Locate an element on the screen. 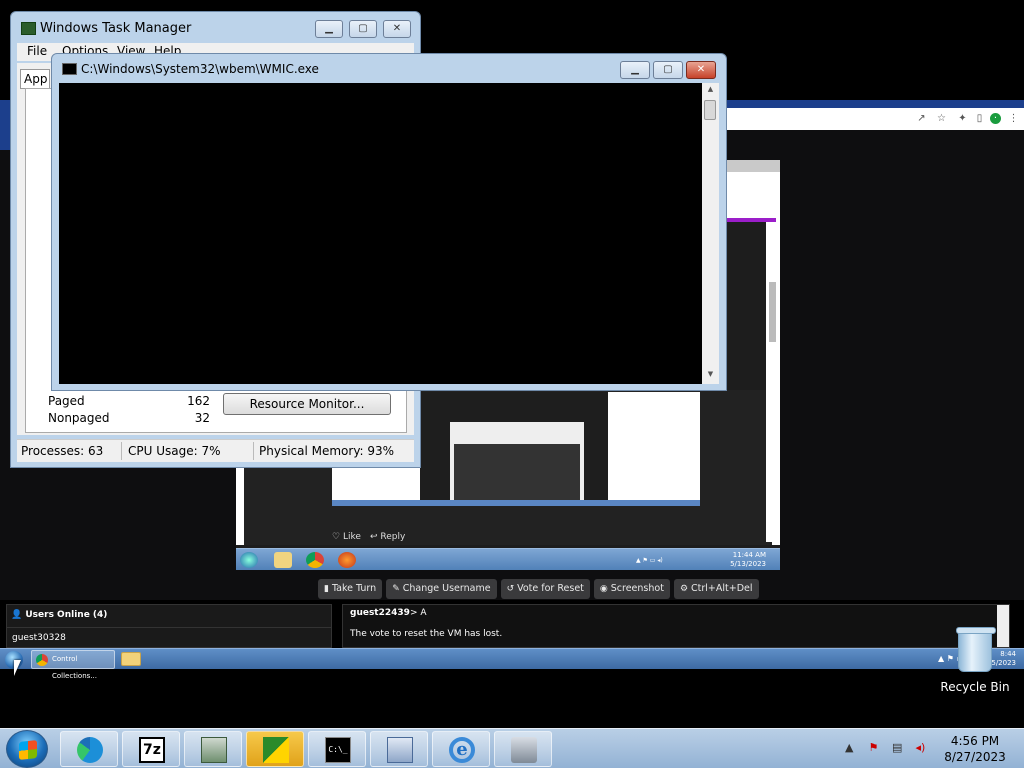 The width and height of the screenshot is (1024, 768). scroll-down-icon: ▼ is located at coordinates (710, 376).